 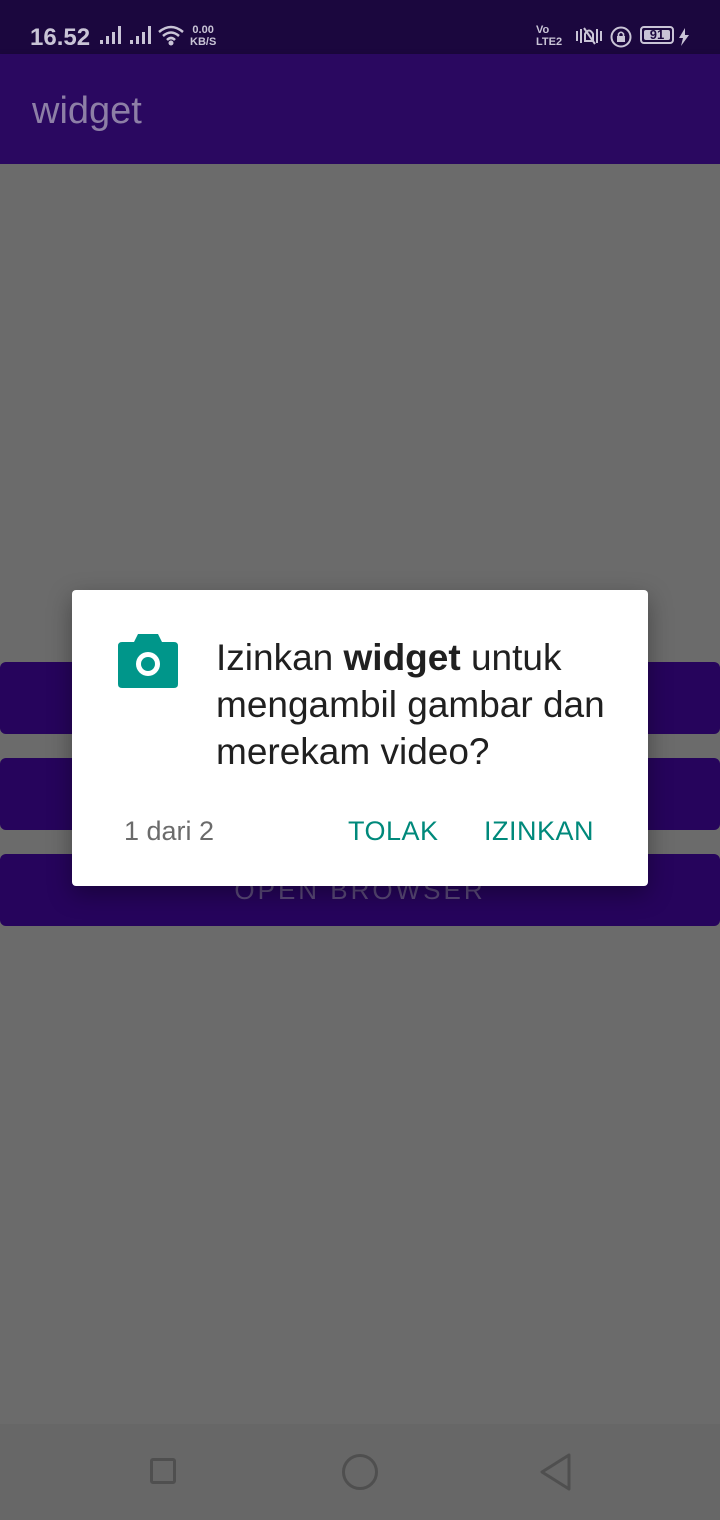 I want to click on vibrate-icon, so click(x=589, y=36).